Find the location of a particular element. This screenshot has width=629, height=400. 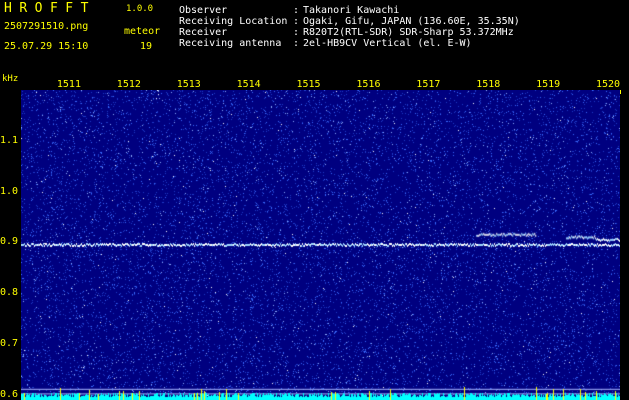

x-tick-label: 1516 is located at coordinates (368, 84).